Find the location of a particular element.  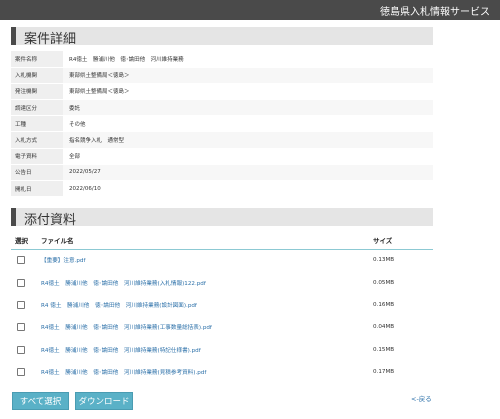

detail-row: 工種 その他 is located at coordinates (222, 124).